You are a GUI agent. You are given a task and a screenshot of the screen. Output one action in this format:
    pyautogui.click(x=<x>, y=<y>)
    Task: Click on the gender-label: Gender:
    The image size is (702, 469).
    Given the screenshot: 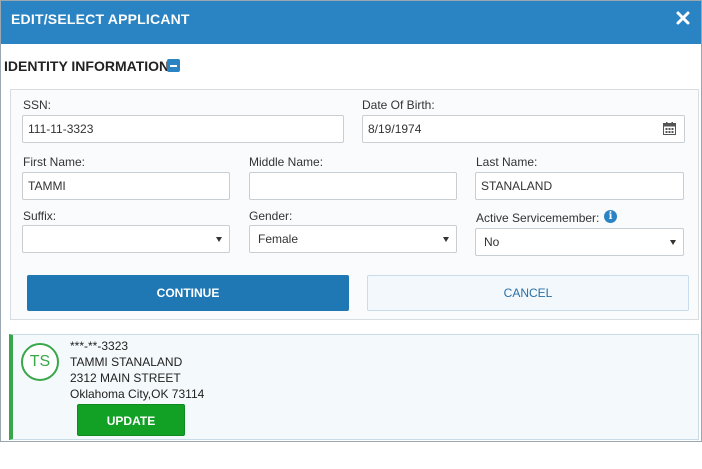 What is the action you would take?
    pyautogui.click(x=271, y=216)
    